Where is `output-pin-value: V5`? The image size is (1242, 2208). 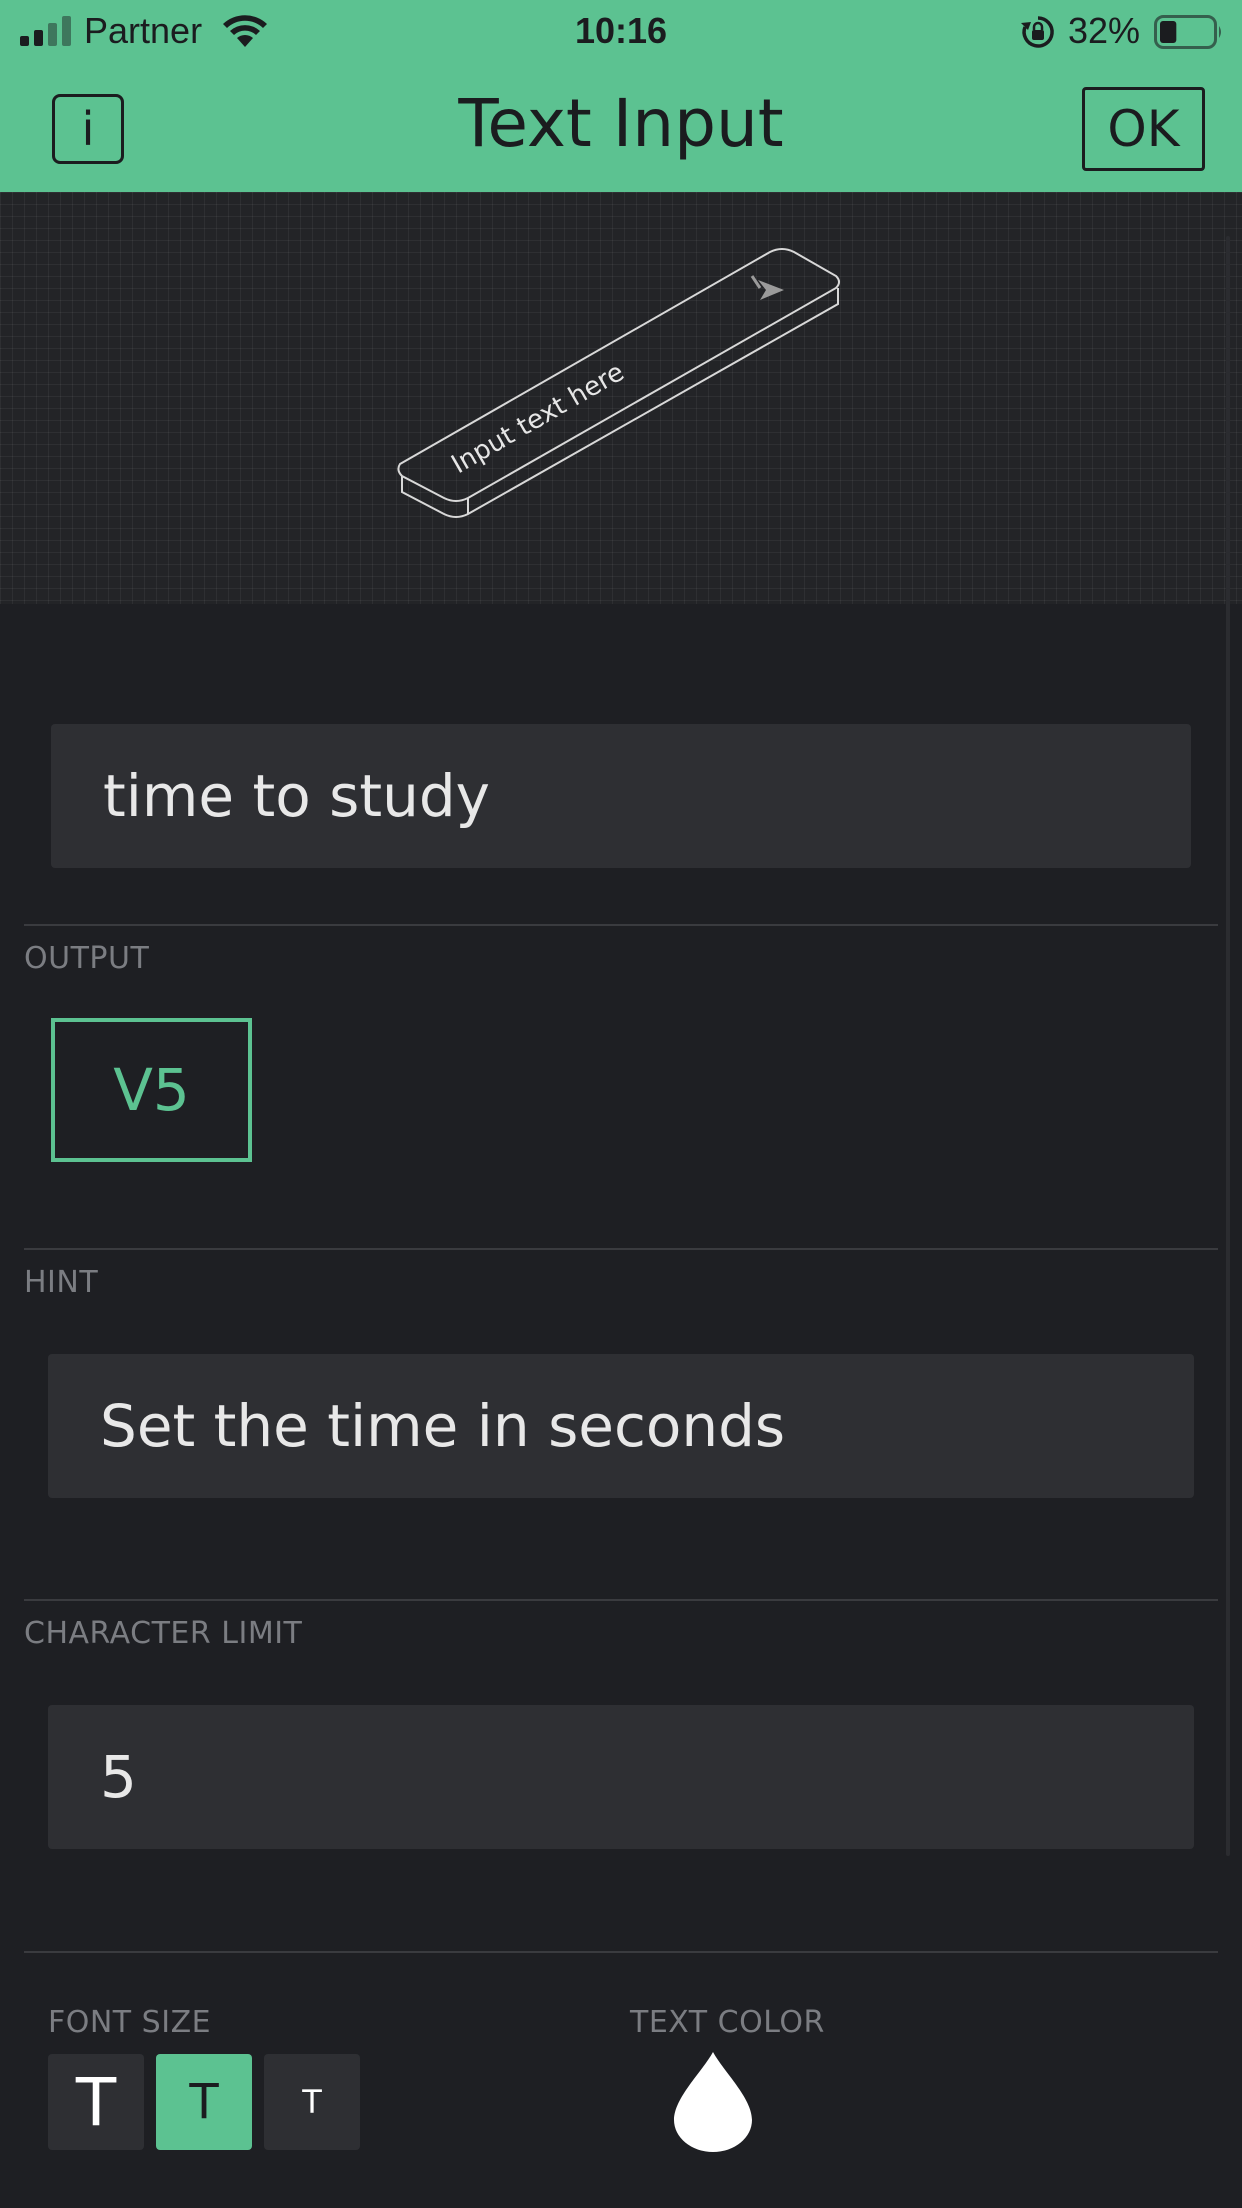
output-pin-value: V5 is located at coordinates (151, 1090).